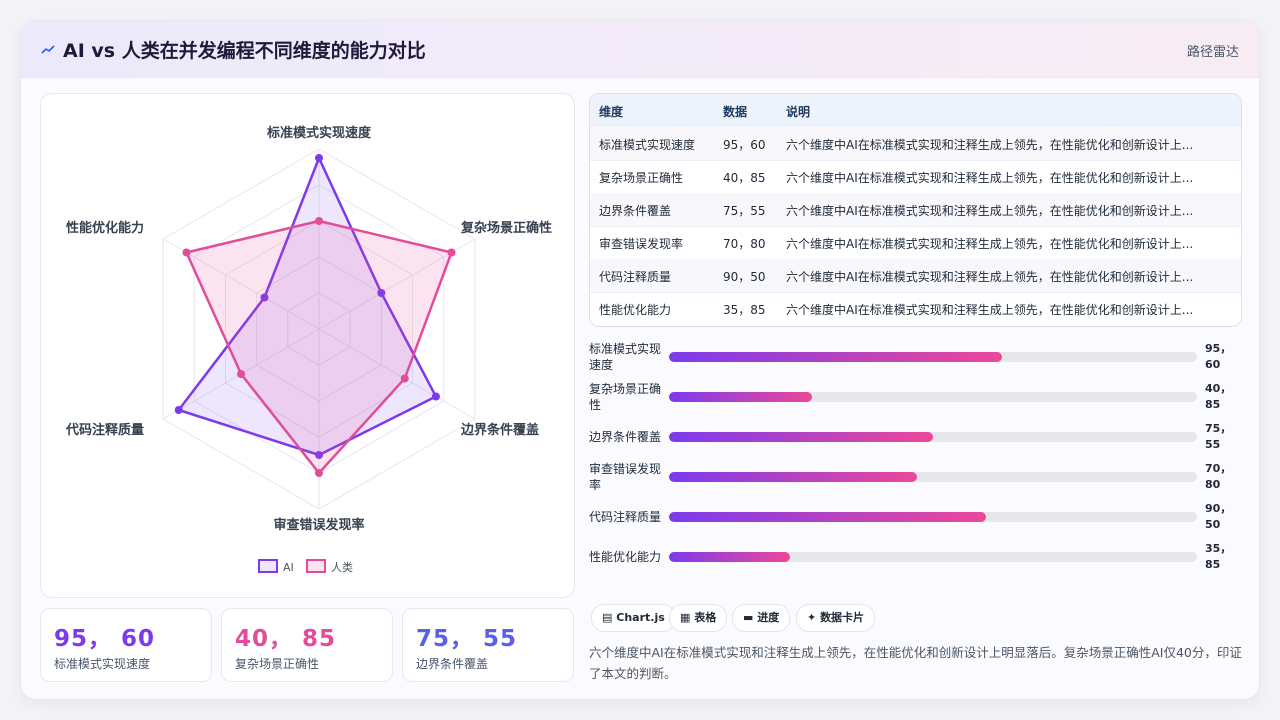 The width and height of the screenshot is (1280, 720). Describe the element at coordinates (467, 639) in the screenshot. I see `stat-value: 75， 55` at that location.